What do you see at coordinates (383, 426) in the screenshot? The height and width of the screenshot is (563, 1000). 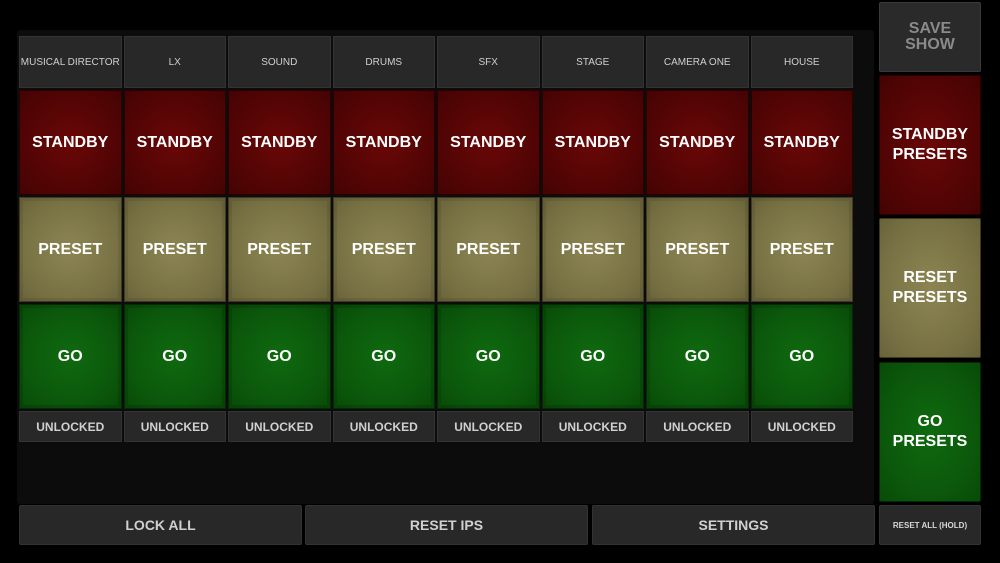 I see `lock-toggle-drums: UNLOCKED` at bounding box center [383, 426].